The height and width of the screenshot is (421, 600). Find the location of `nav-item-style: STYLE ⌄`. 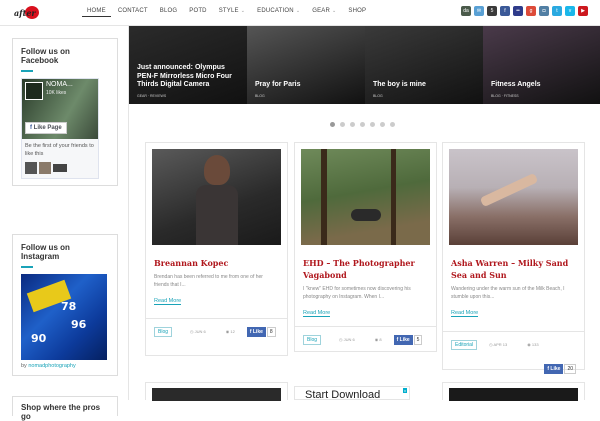

nav-item-style: STYLE ⌄ is located at coordinates (232, 11).